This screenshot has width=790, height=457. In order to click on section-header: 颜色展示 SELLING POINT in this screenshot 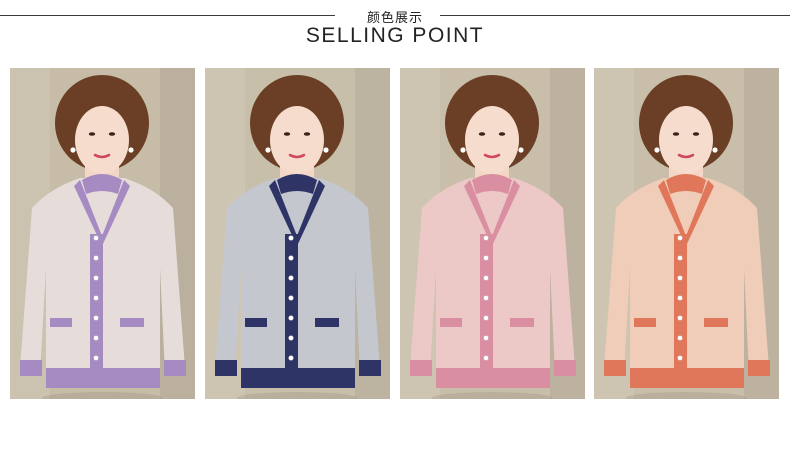, I will do `click(395, 26)`.